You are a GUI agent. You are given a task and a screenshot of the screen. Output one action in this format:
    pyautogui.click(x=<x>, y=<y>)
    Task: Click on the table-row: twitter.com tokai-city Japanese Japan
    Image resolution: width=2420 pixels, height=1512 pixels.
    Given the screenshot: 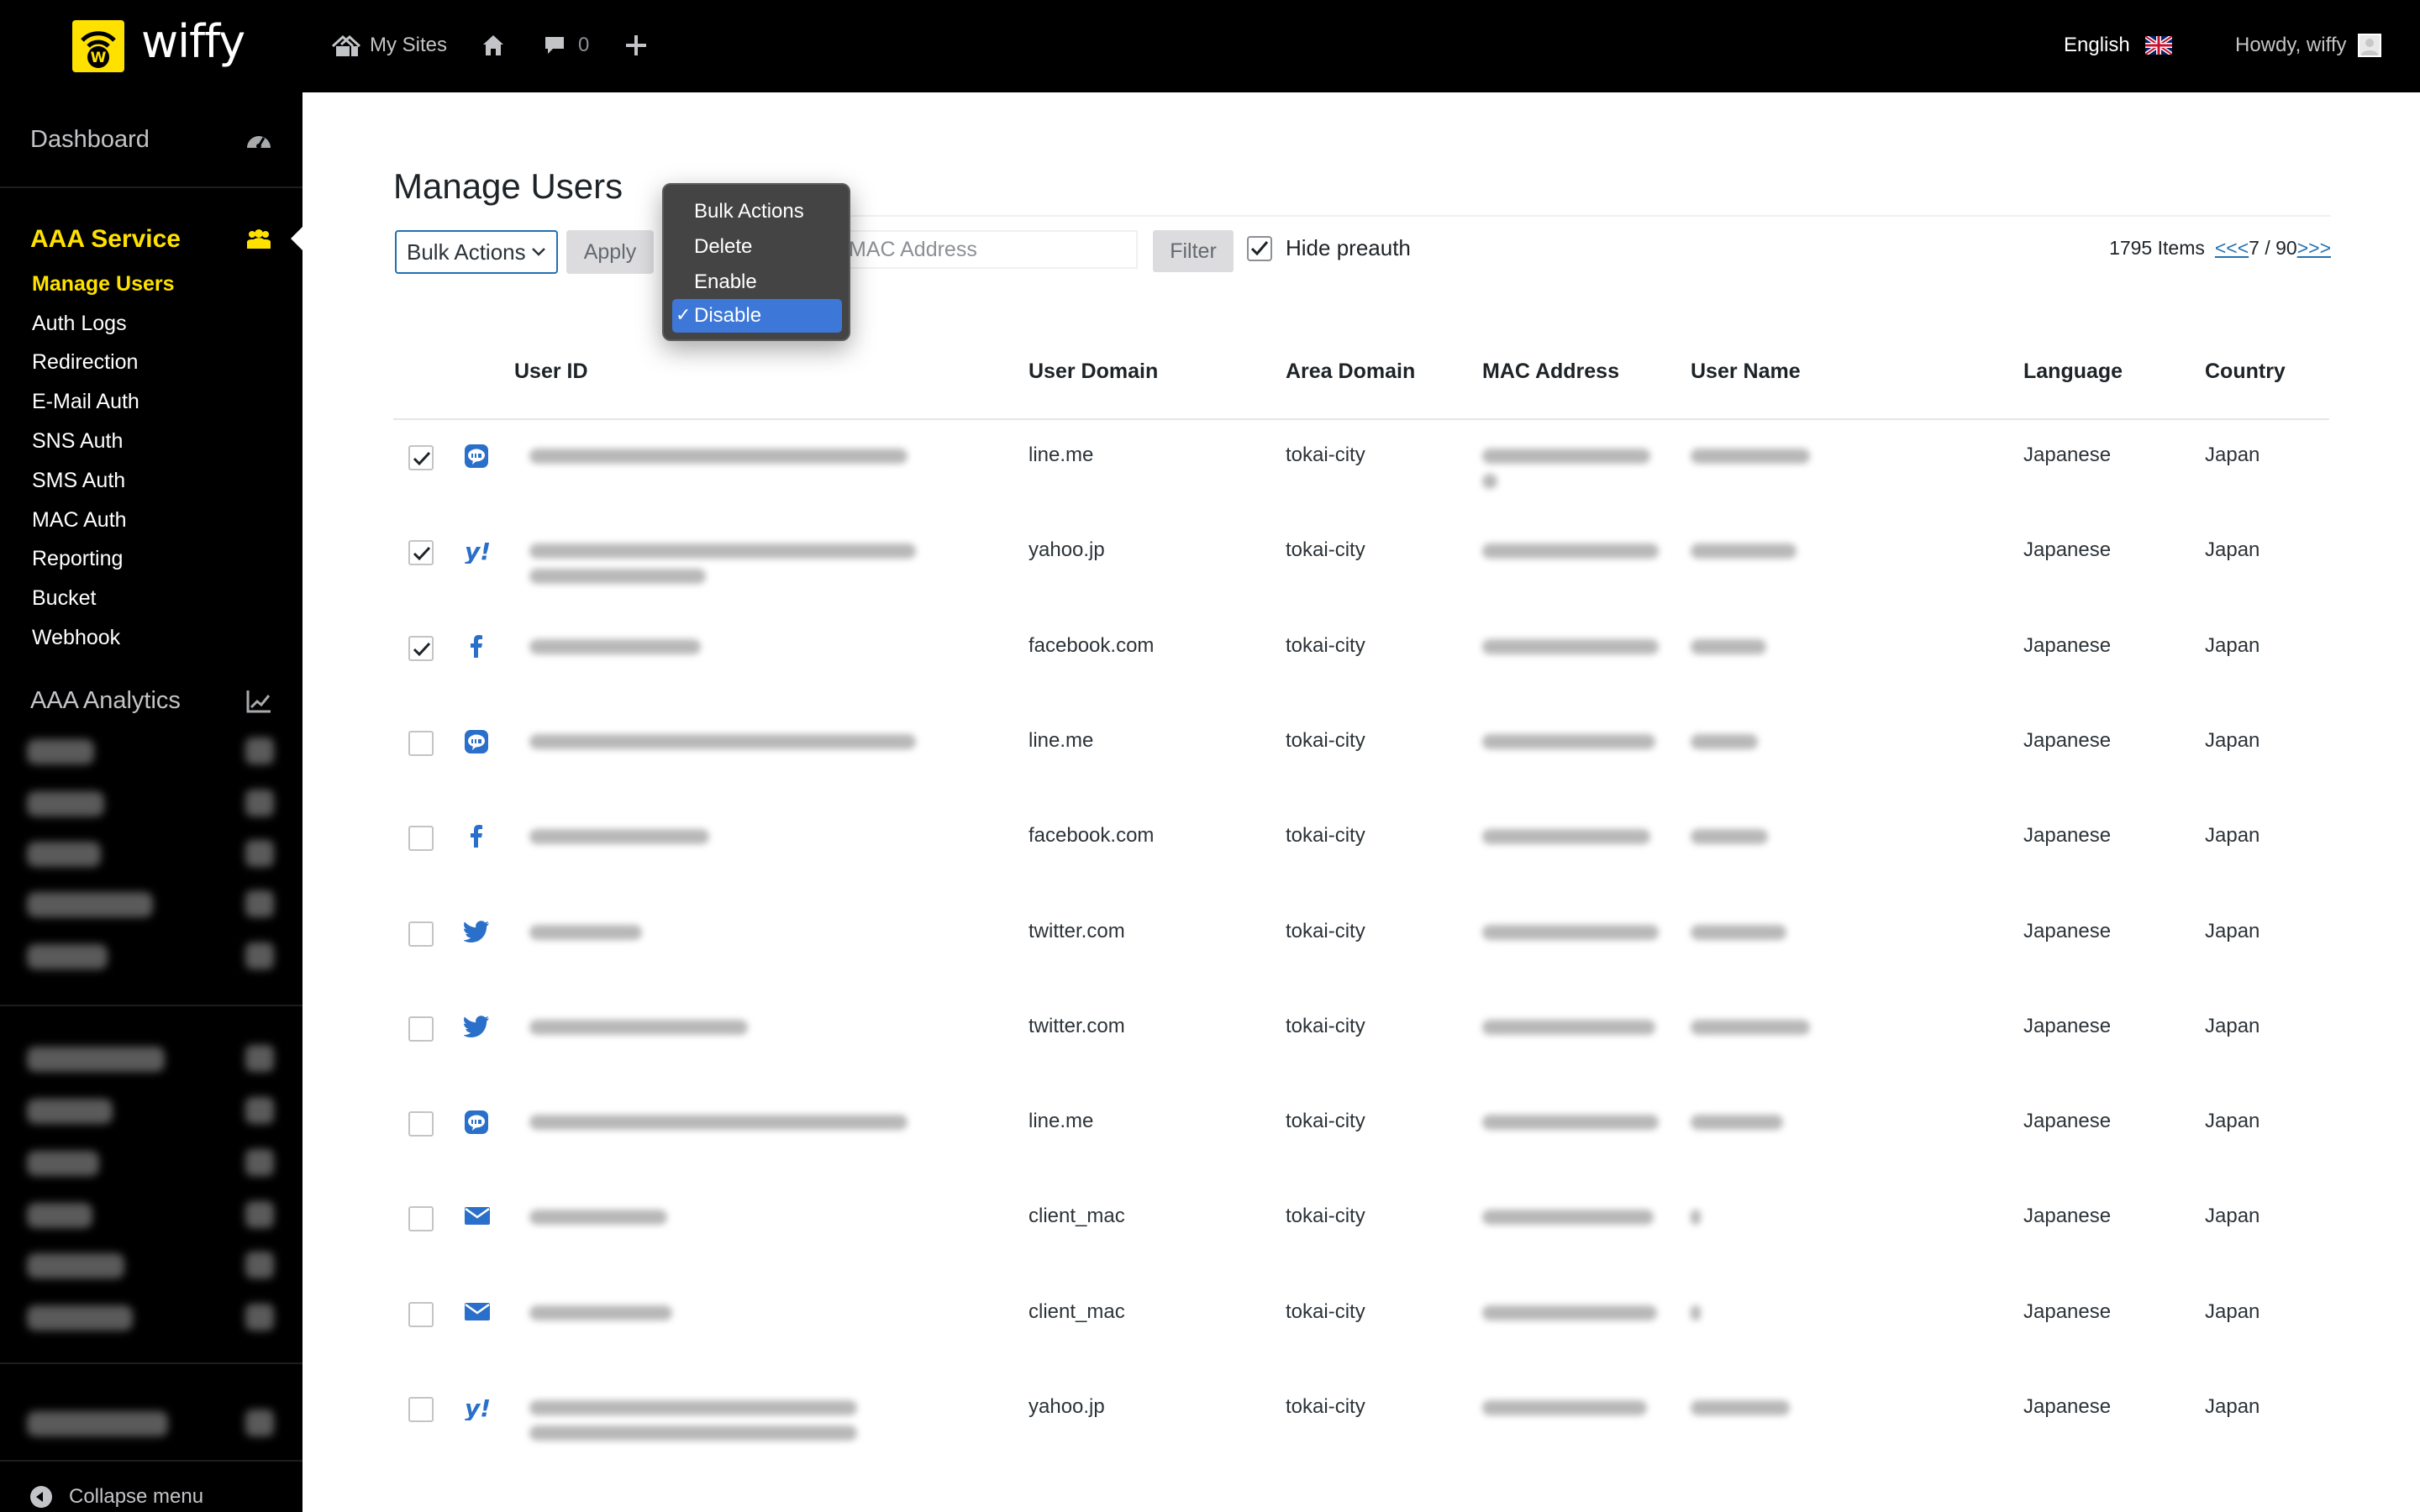 What is the action you would take?
    pyautogui.click(x=1361, y=967)
    